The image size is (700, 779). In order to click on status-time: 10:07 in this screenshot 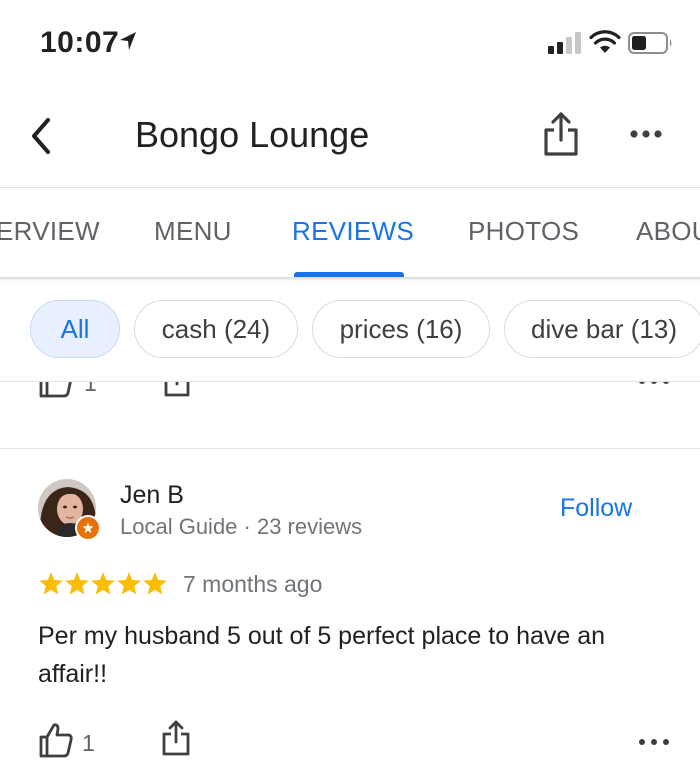, I will do `click(80, 42)`.